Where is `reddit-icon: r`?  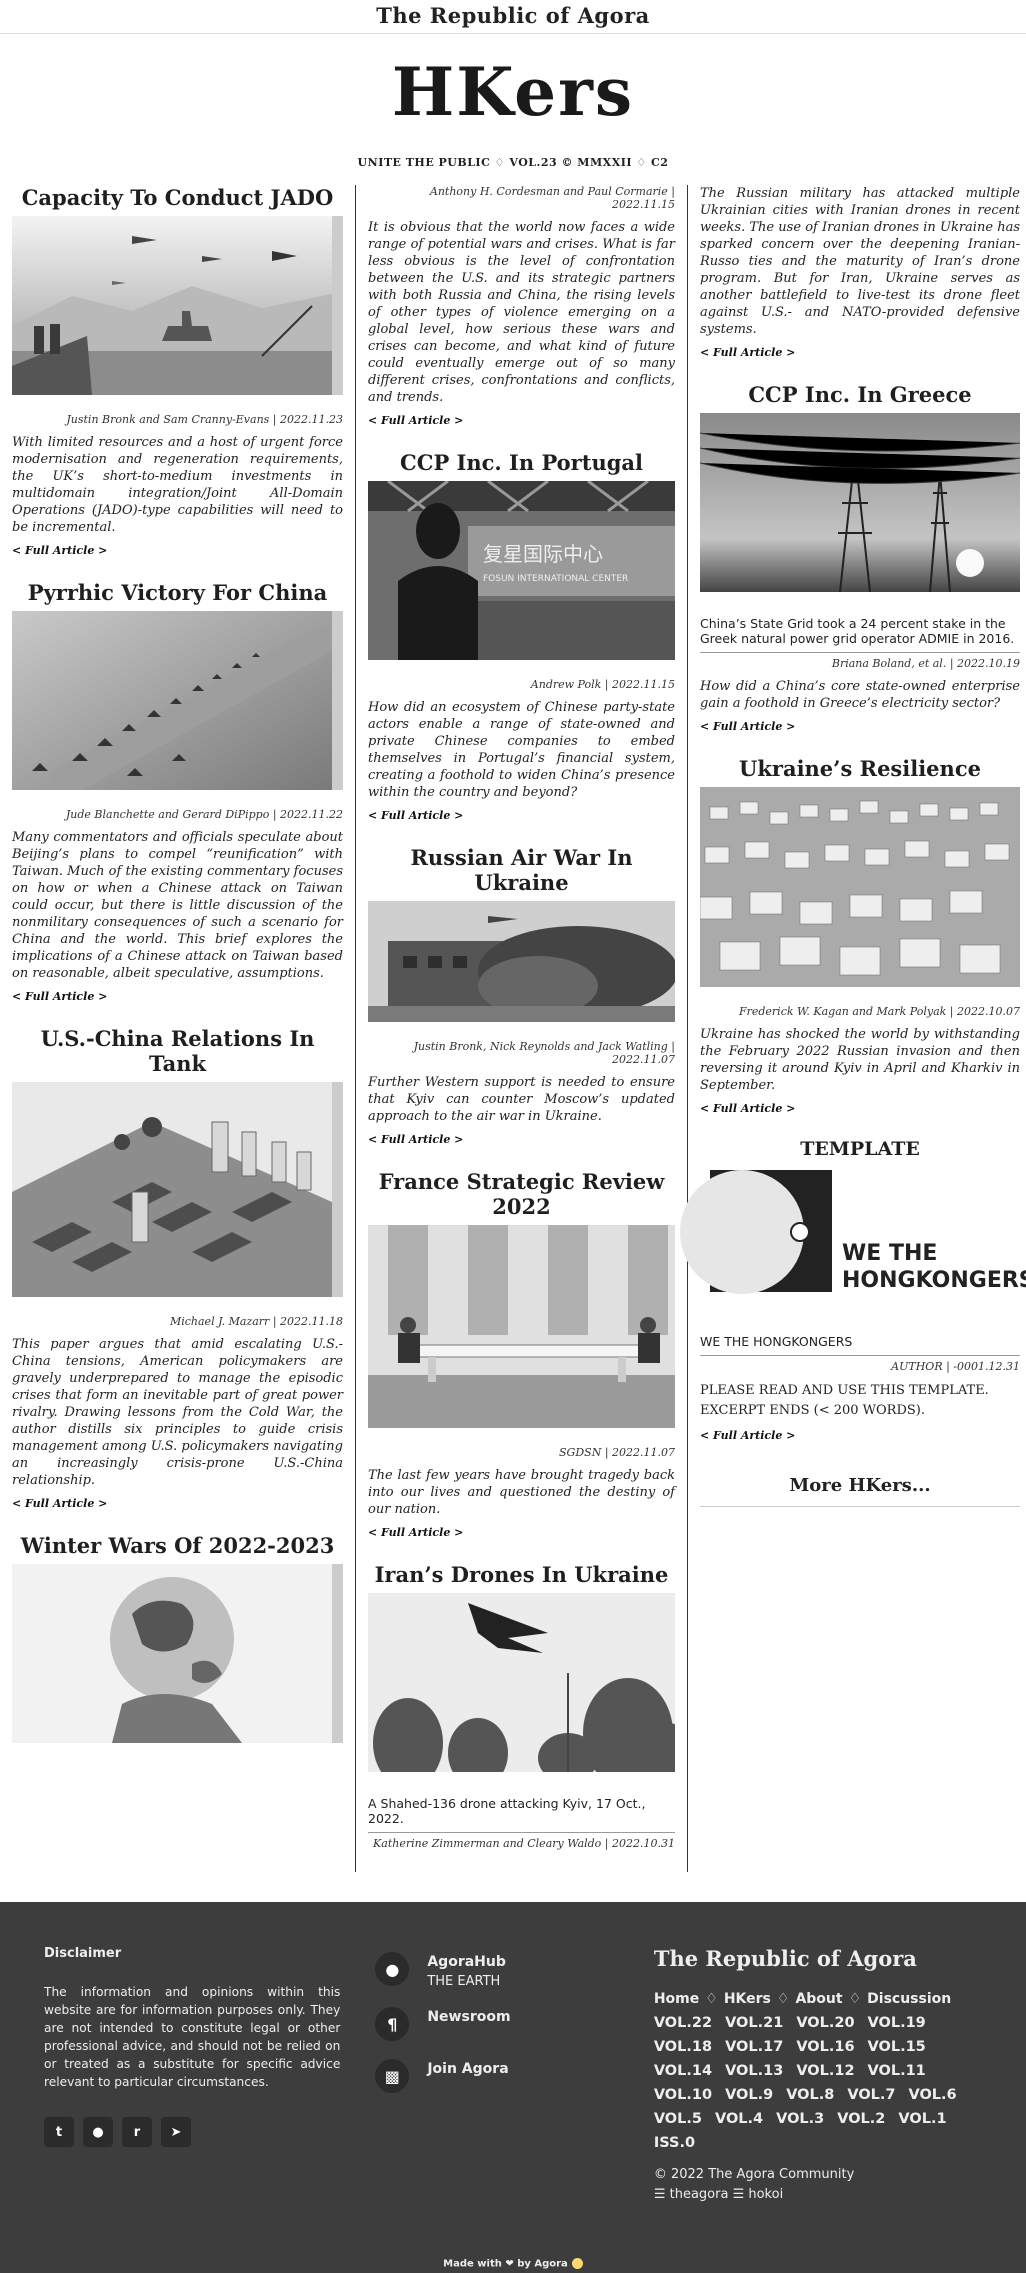 reddit-icon: r is located at coordinates (137, 2132).